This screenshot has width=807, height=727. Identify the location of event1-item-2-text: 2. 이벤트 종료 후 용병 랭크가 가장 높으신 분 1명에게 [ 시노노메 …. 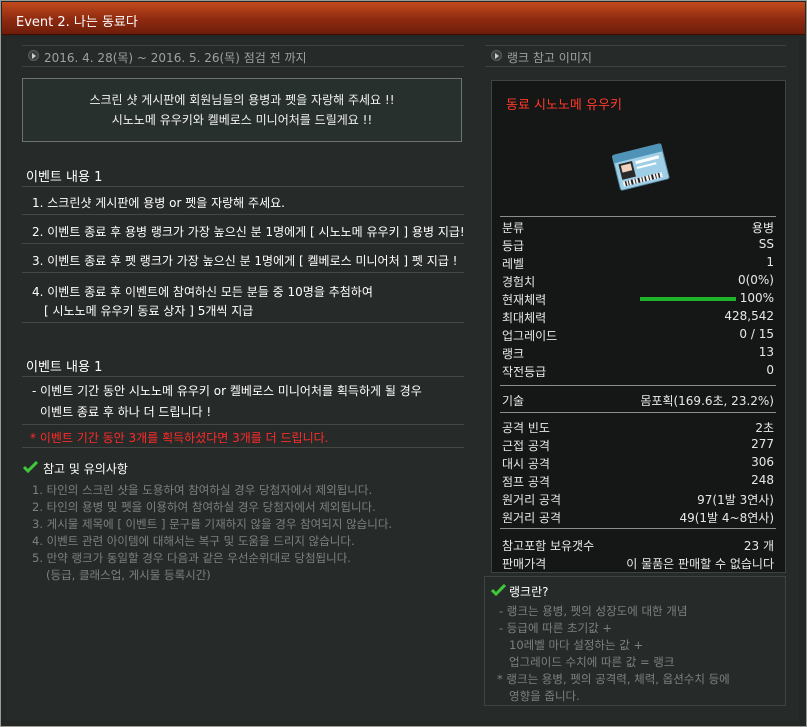
(248, 232).